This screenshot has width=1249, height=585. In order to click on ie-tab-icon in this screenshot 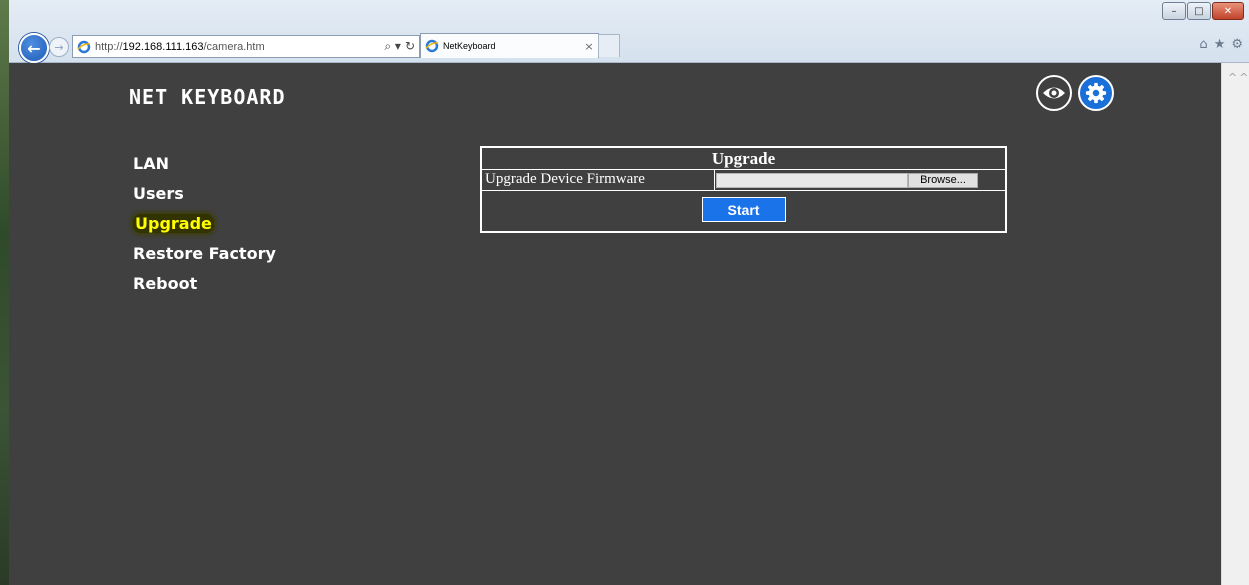, I will do `click(432, 46)`.